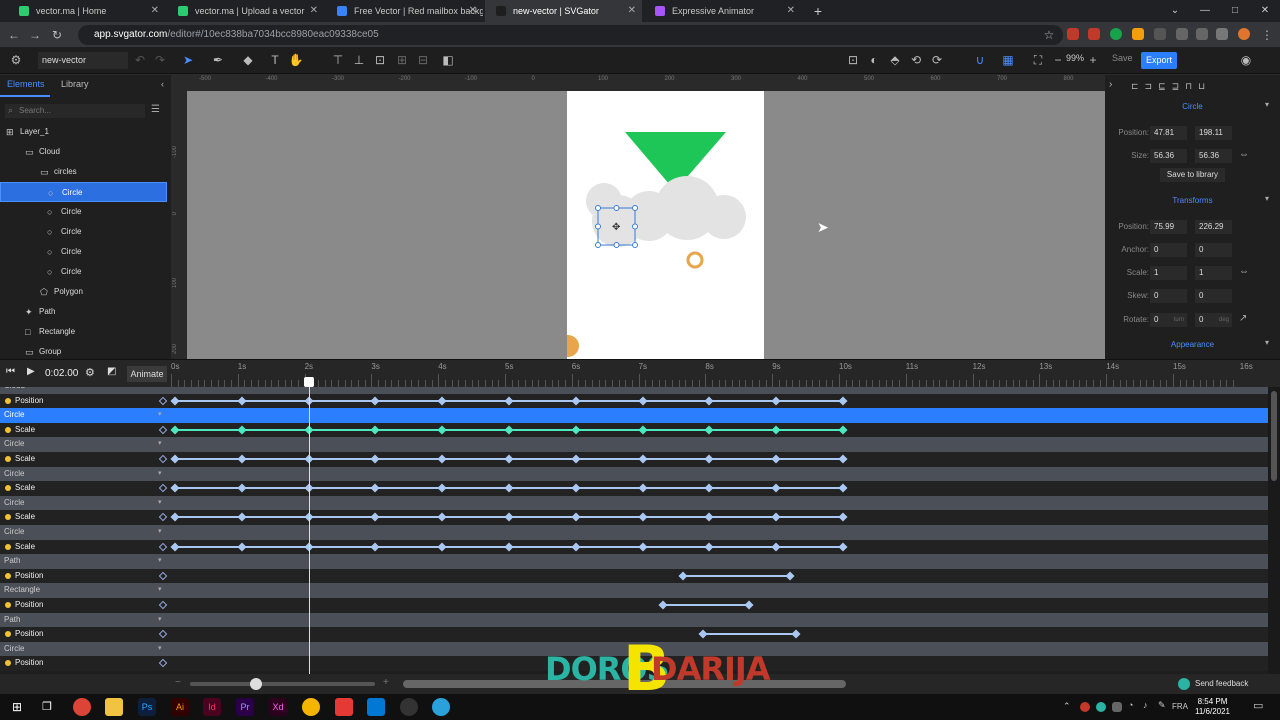  What do you see at coordinates (1202, 34) in the screenshot?
I see `camera-icon` at bounding box center [1202, 34].